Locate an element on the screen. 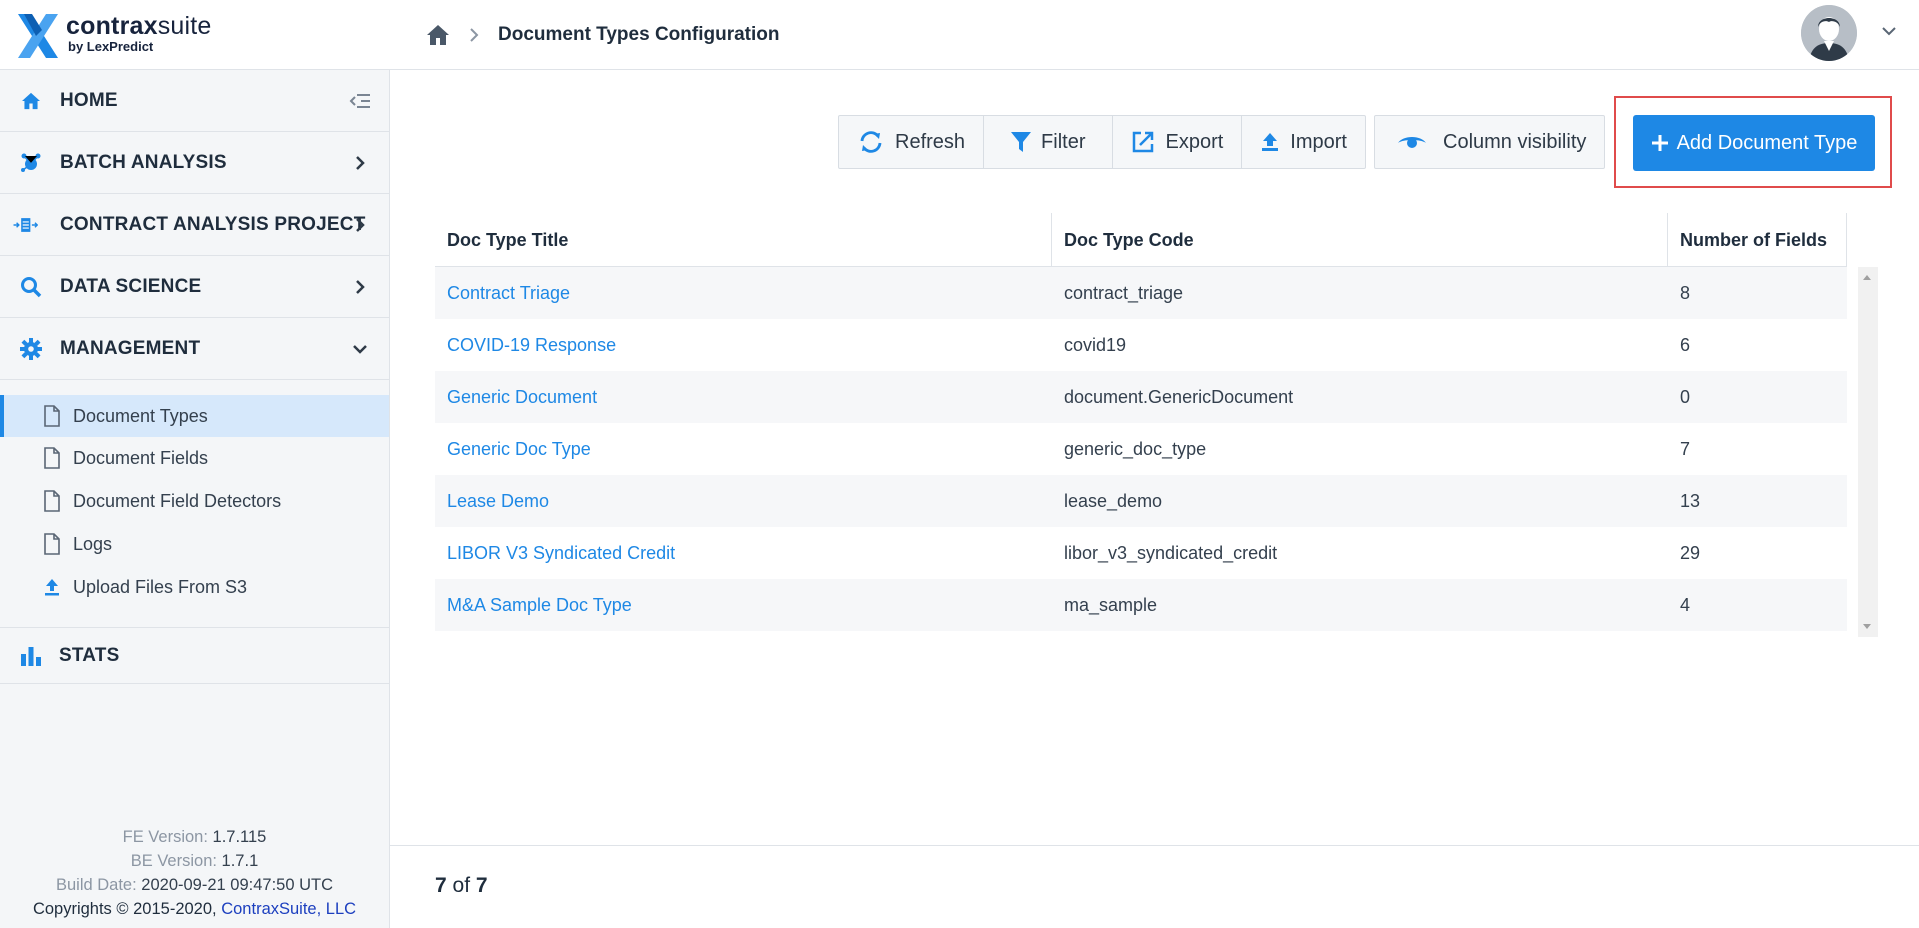 The width and height of the screenshot is (1919, 928). doc-type-code: generic_doc_type is located at coordinates (1135, 448).